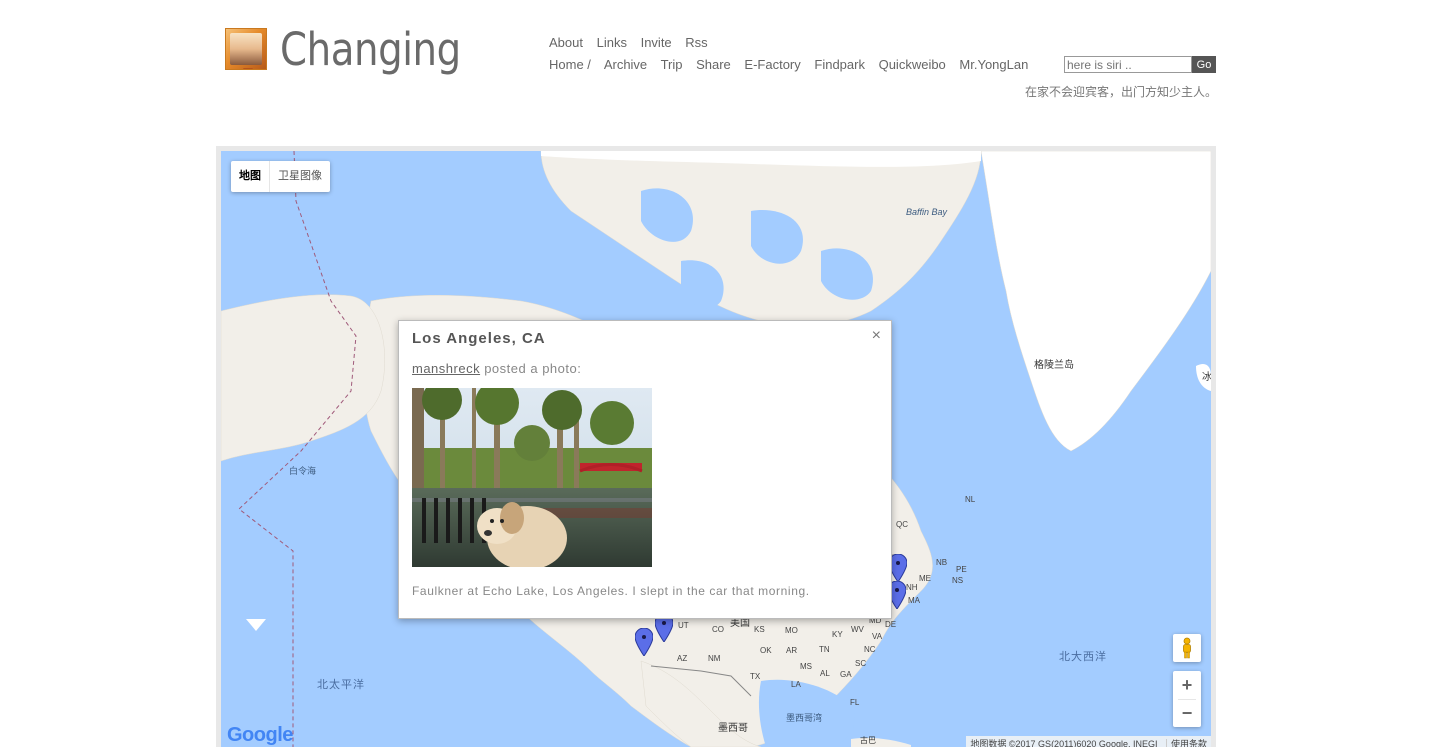 This screenshot has width=1435, height=747. I want to click on state-label: NC, so click(870, 649).